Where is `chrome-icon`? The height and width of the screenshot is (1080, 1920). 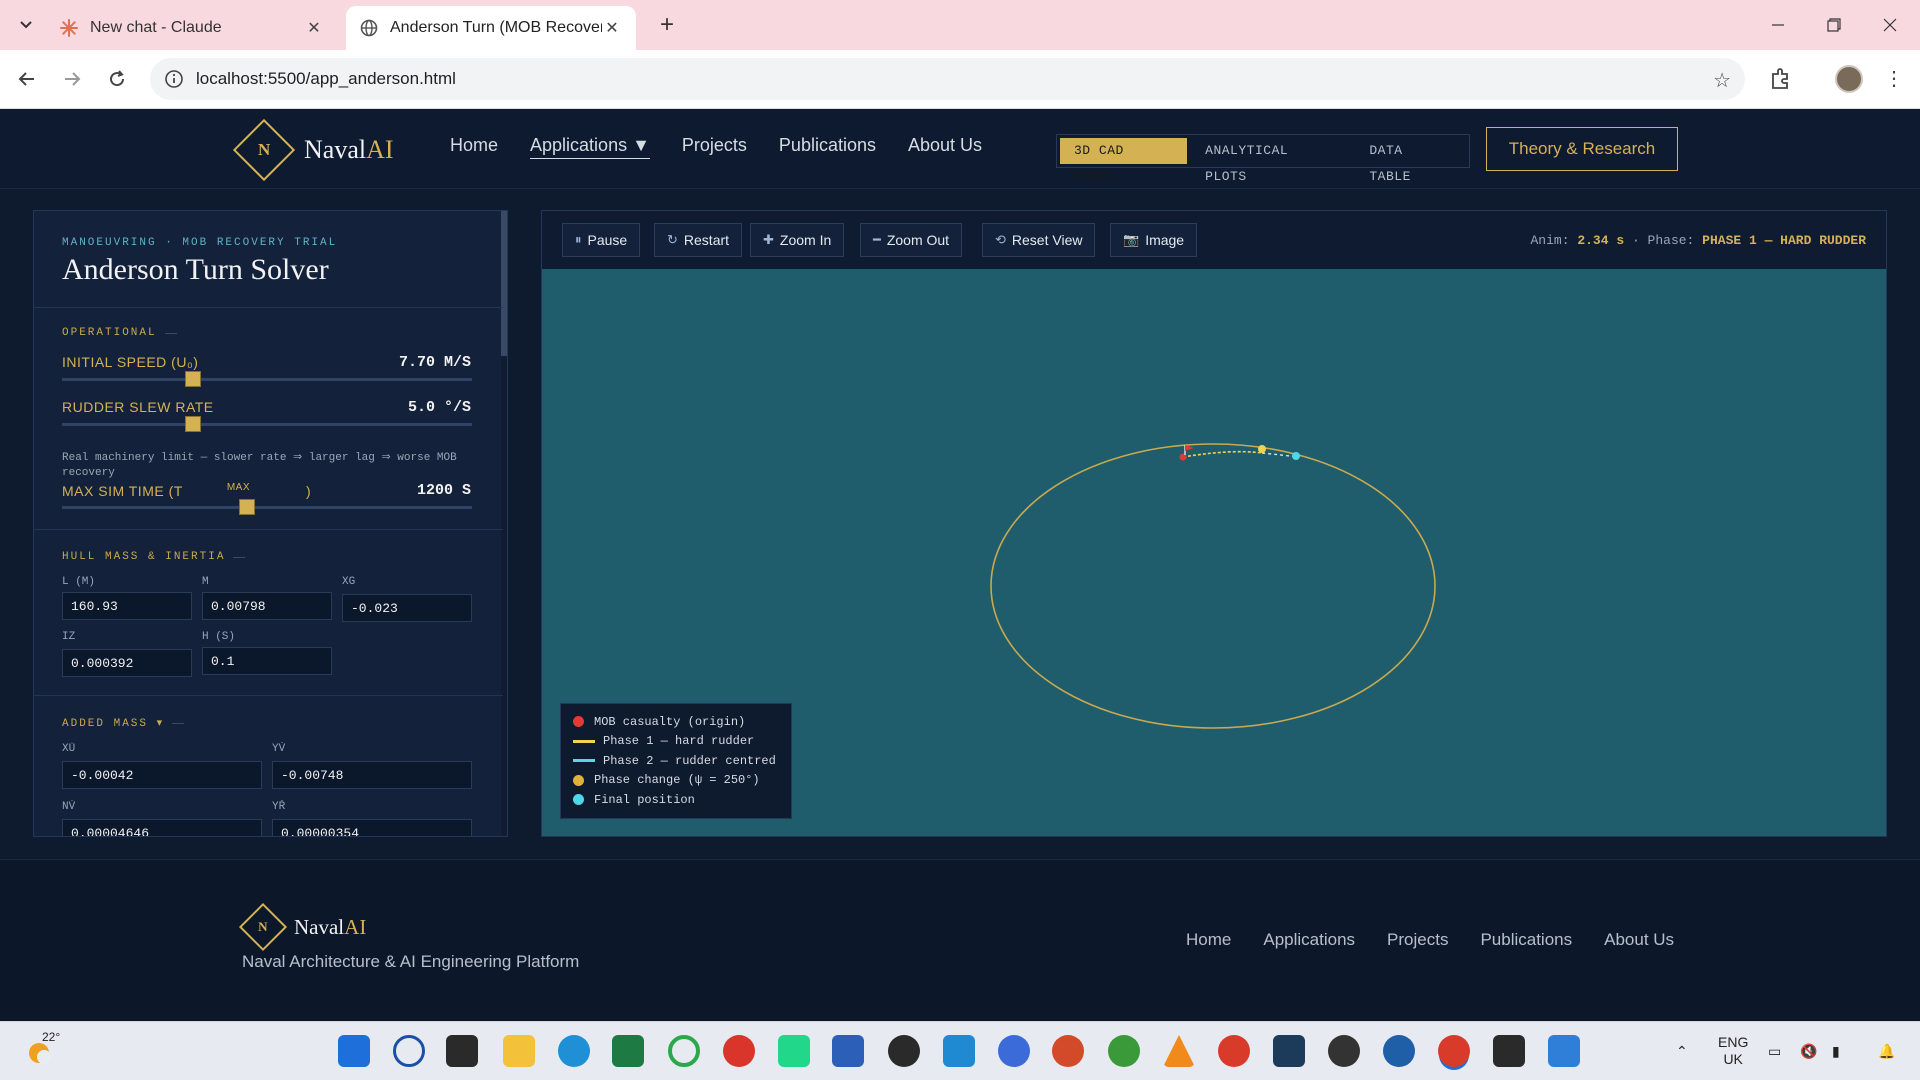
chrome-icon is located at coordinates (1234, 1051).